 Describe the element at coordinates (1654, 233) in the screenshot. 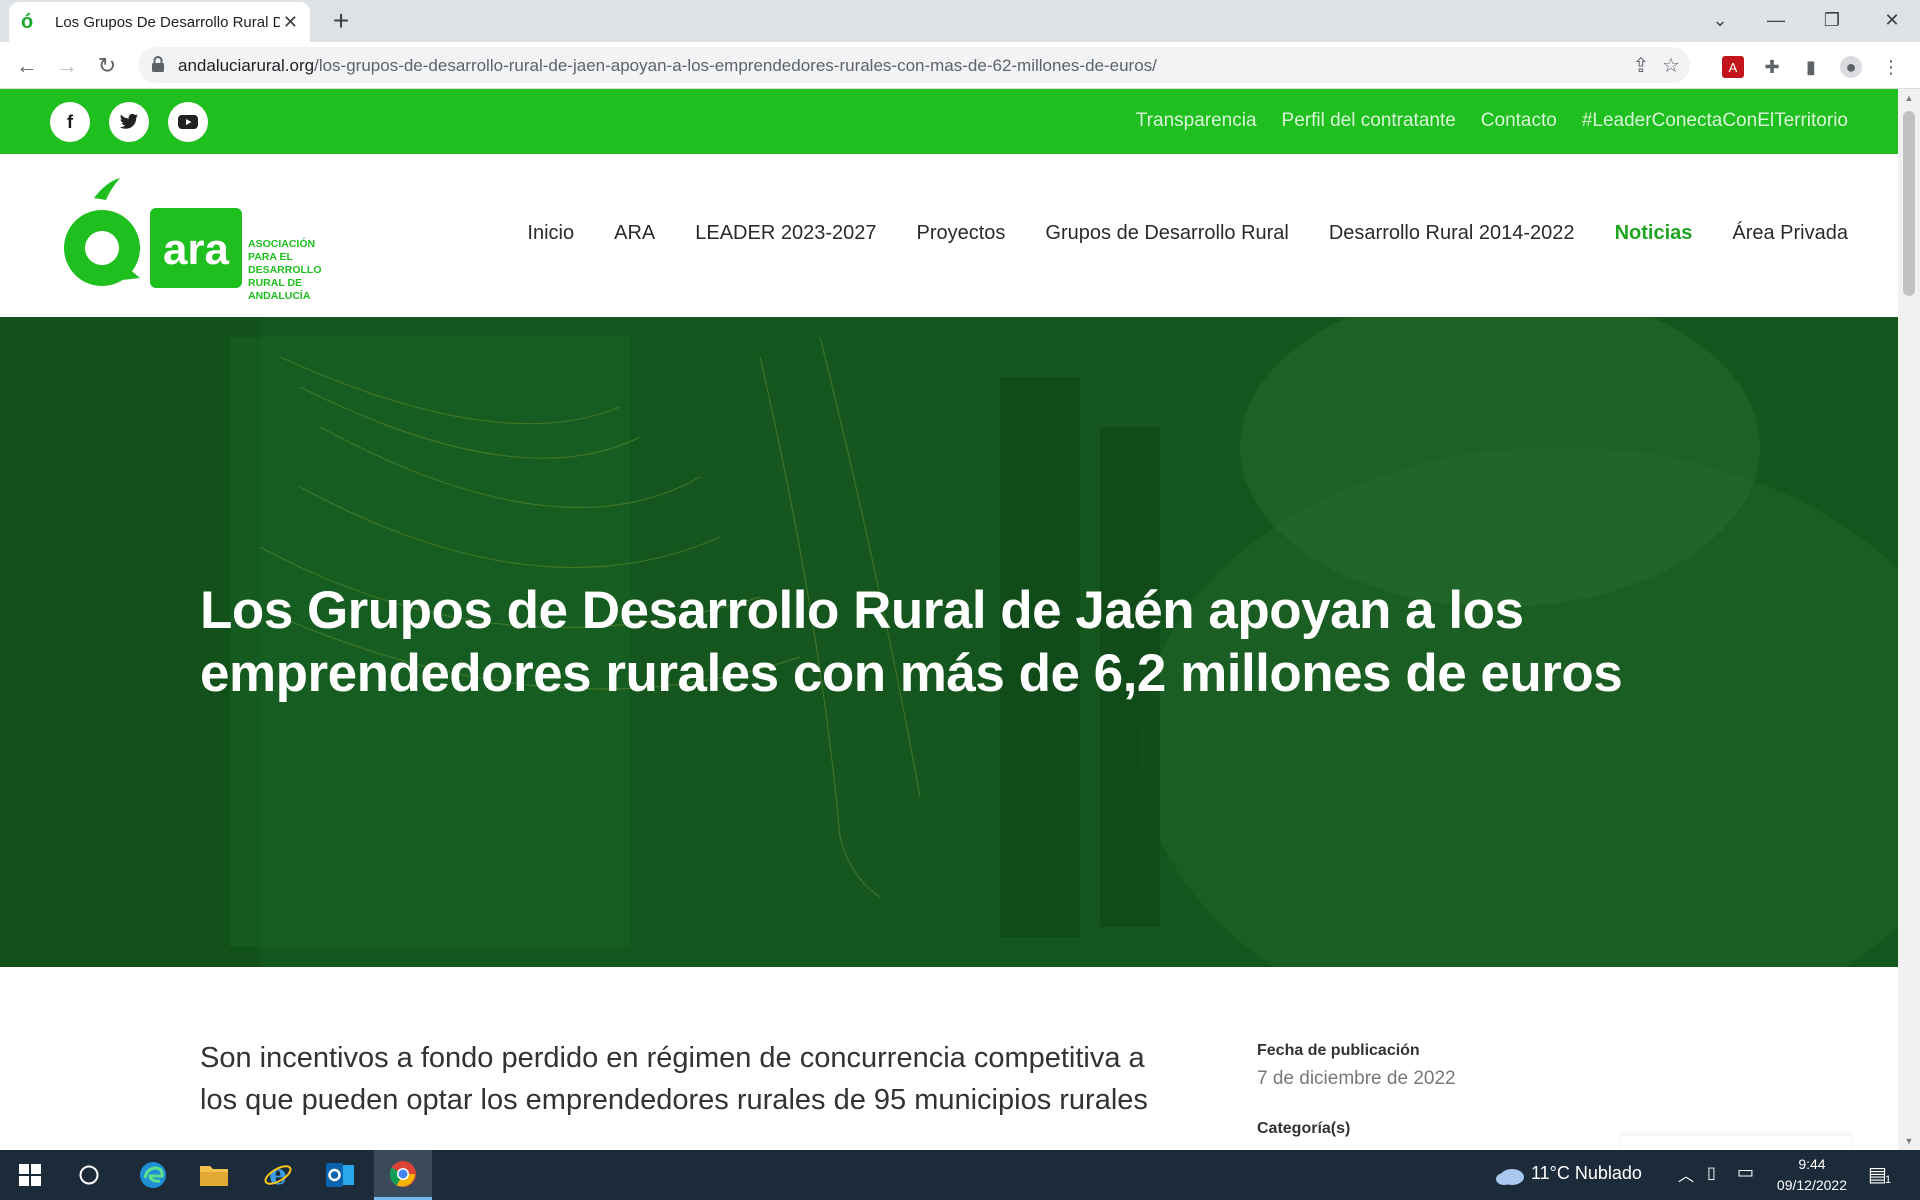

I see `nav-noticias: Noticias` at that location.